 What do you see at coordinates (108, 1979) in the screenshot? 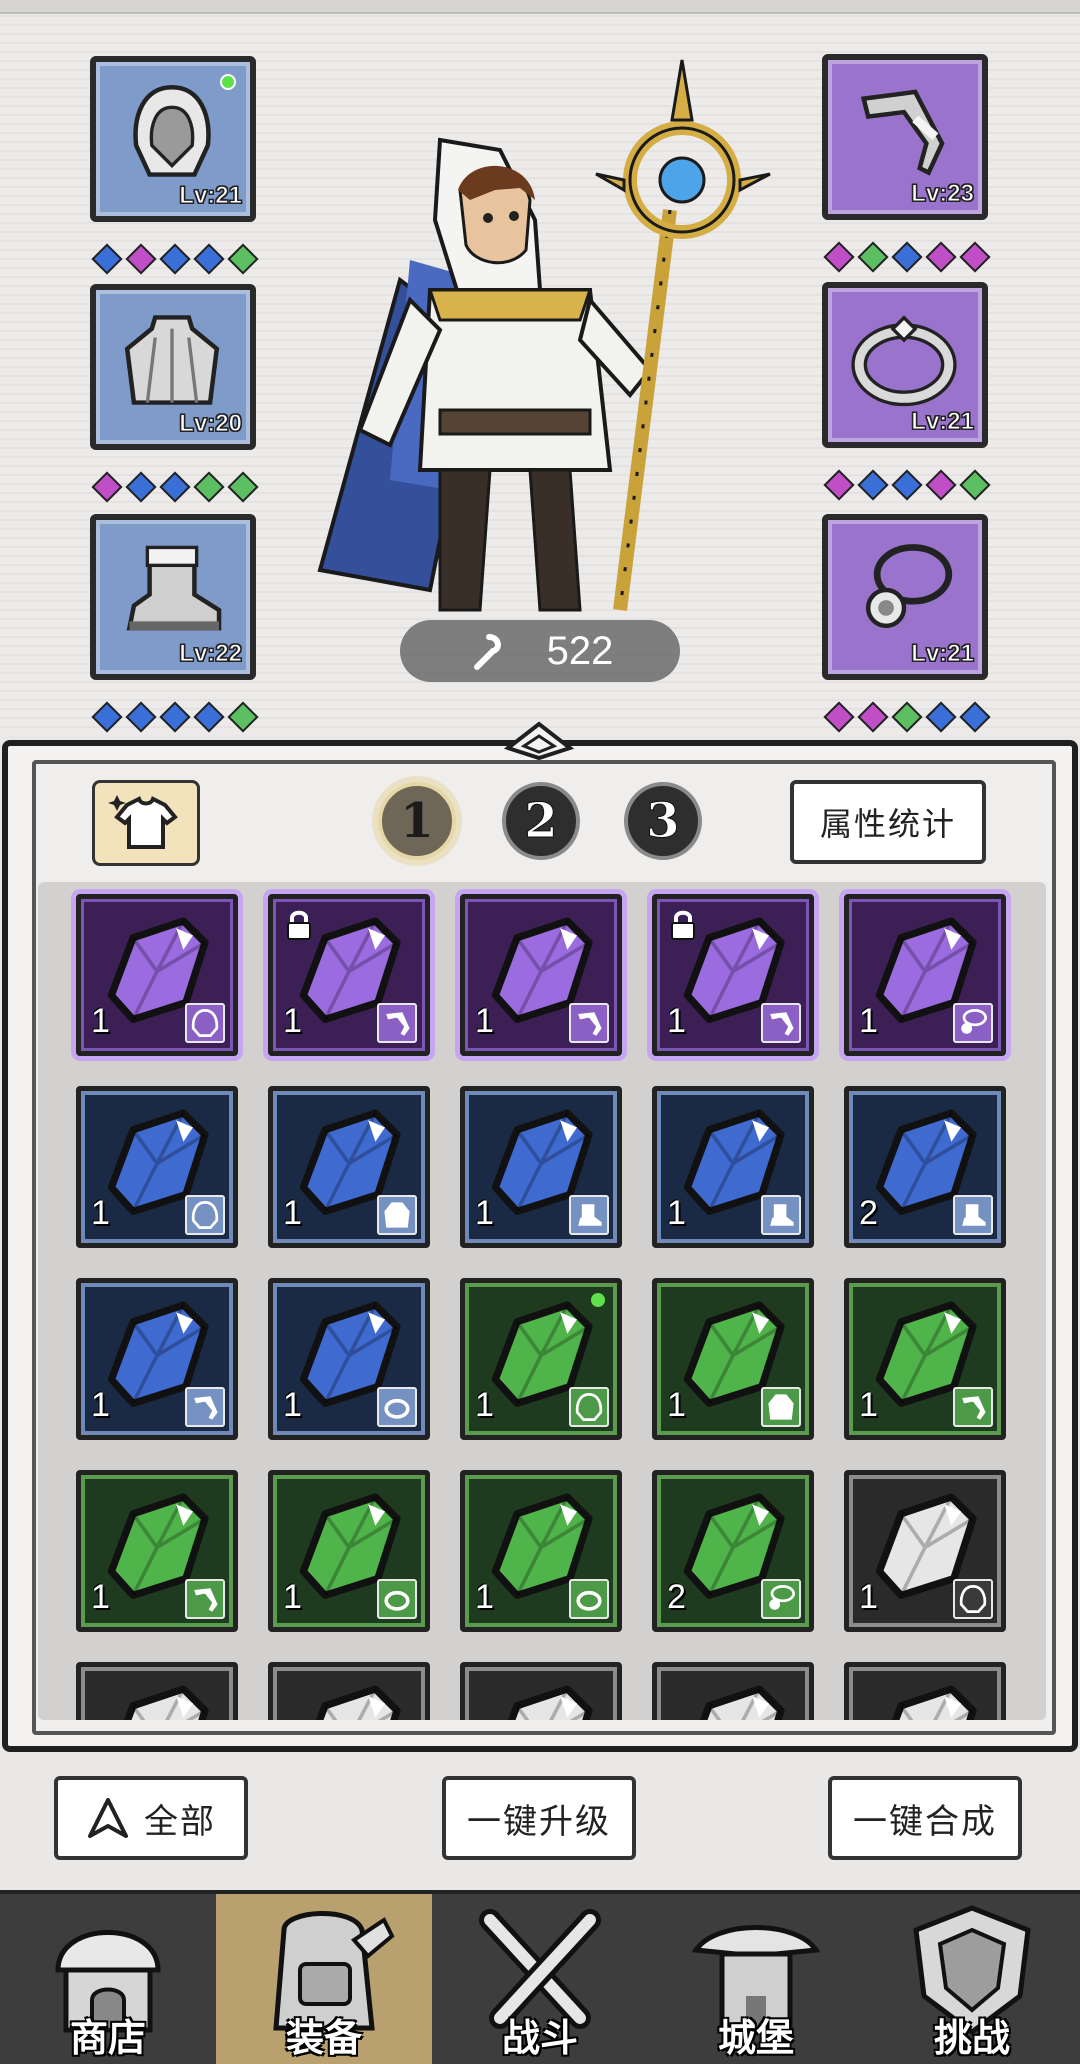
I see `tab-shop: 商店` at bounding box center [108, 1979].